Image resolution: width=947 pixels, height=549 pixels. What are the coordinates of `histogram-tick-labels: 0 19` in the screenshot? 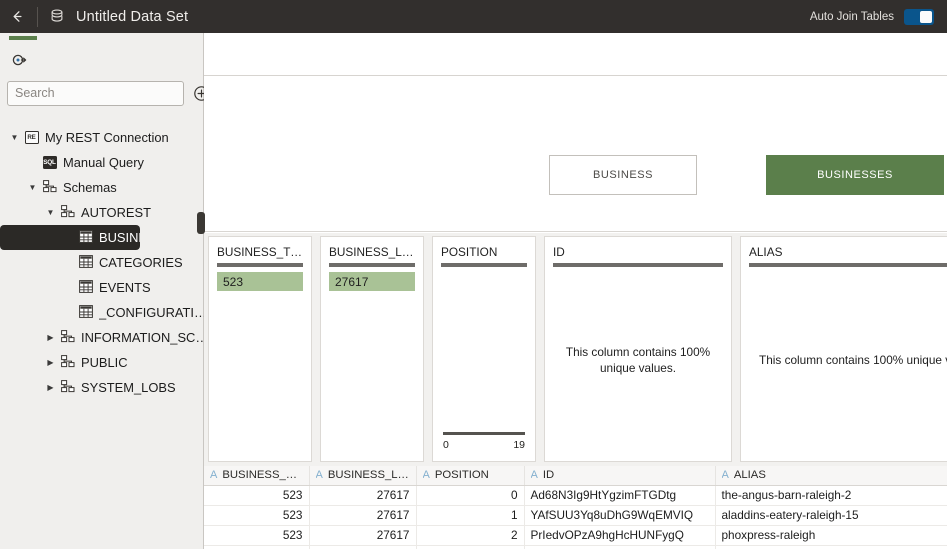 It's located at (484, 445).